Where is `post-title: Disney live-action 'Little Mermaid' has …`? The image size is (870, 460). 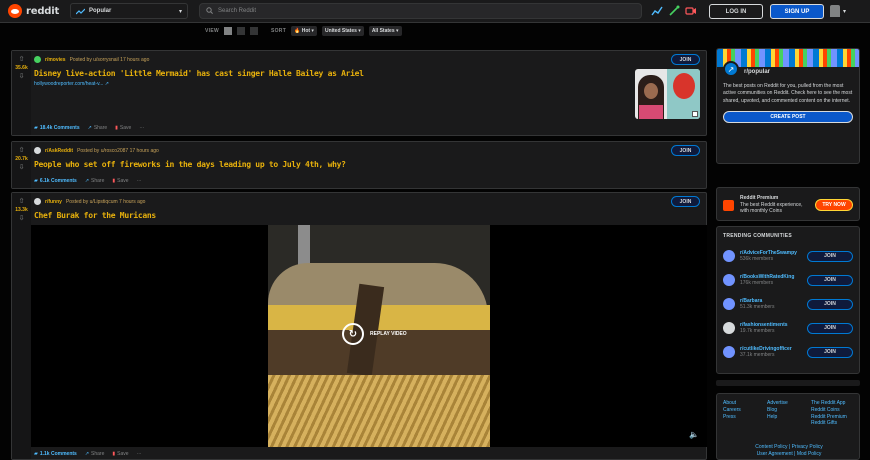
post-title: Disney live-action 'Little Mermaid' has … is located at coordinates (199, 73).